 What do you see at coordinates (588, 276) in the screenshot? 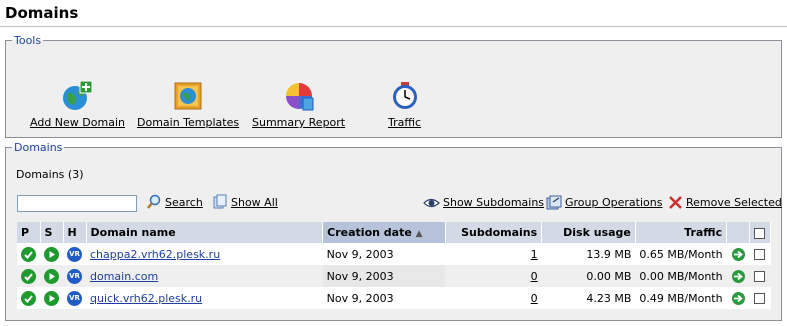
I see `disk-usage-cell: 0.00 MB` at bounding box center [588, 276].